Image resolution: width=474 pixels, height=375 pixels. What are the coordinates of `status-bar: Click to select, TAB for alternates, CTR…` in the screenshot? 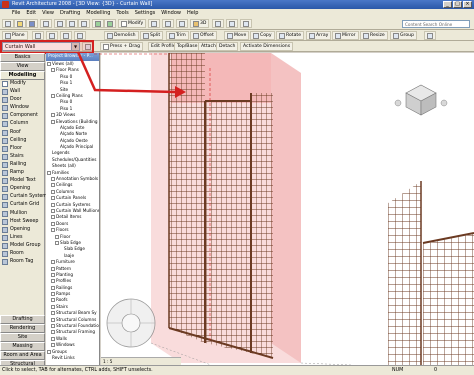 It's located at (237, 370).